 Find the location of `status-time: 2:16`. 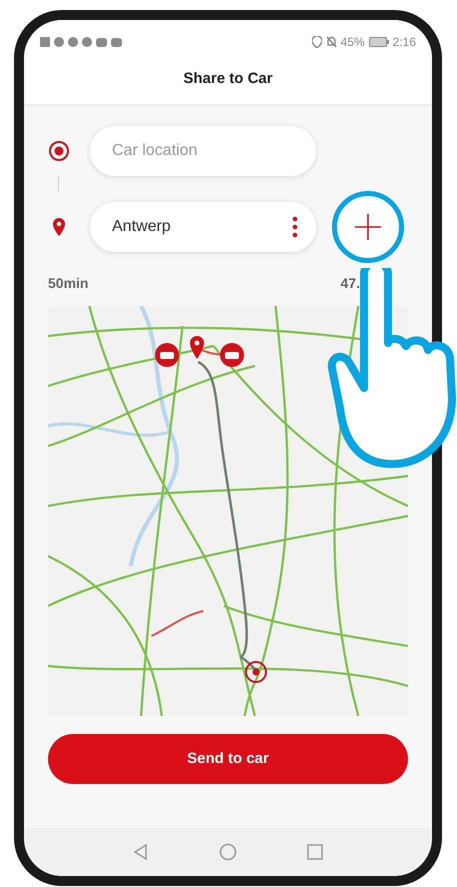

status-time: 2:16 is located at coordinates (404, 42).